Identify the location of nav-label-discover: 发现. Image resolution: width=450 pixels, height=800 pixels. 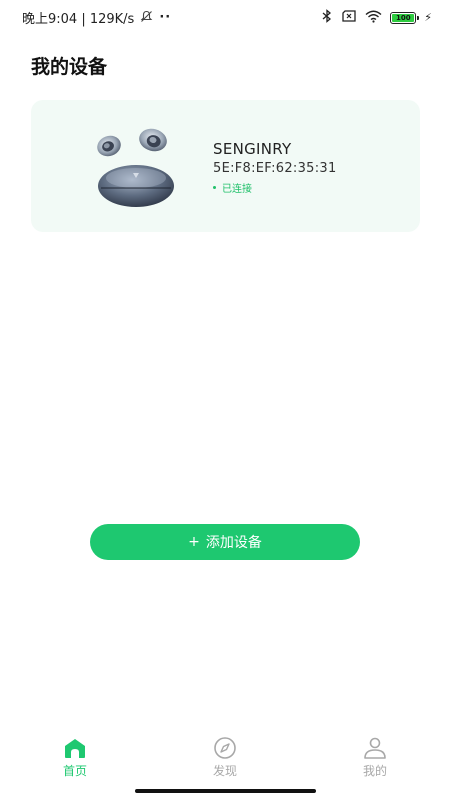
(224, 771).